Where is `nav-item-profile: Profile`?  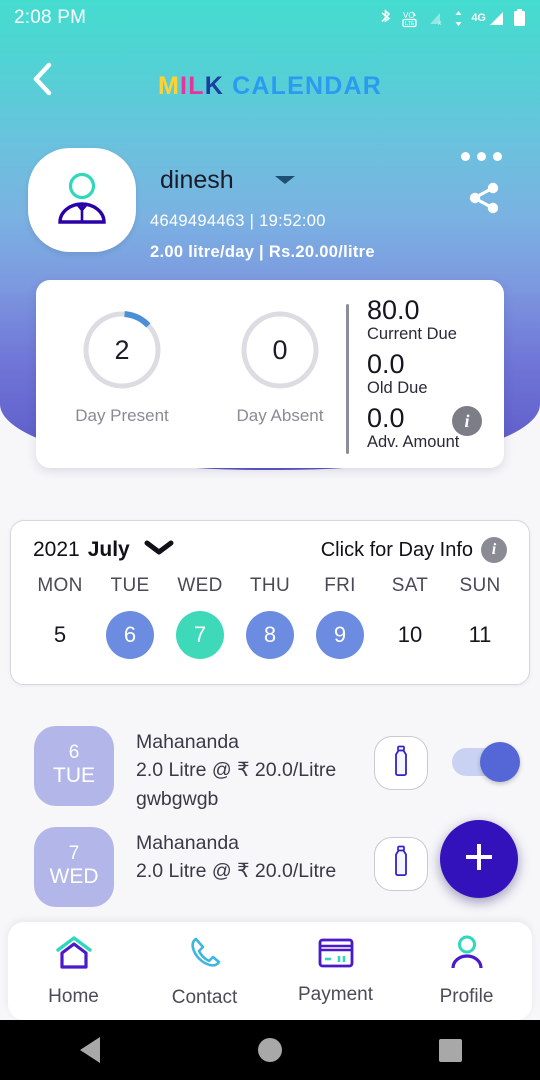
nav-item-profile: Profile is located at coordinates (466, 971).